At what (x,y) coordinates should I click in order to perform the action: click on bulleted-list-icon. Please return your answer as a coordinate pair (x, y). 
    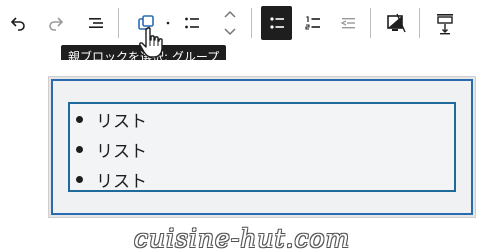
    Looking at the image, I should click on (276, 23).